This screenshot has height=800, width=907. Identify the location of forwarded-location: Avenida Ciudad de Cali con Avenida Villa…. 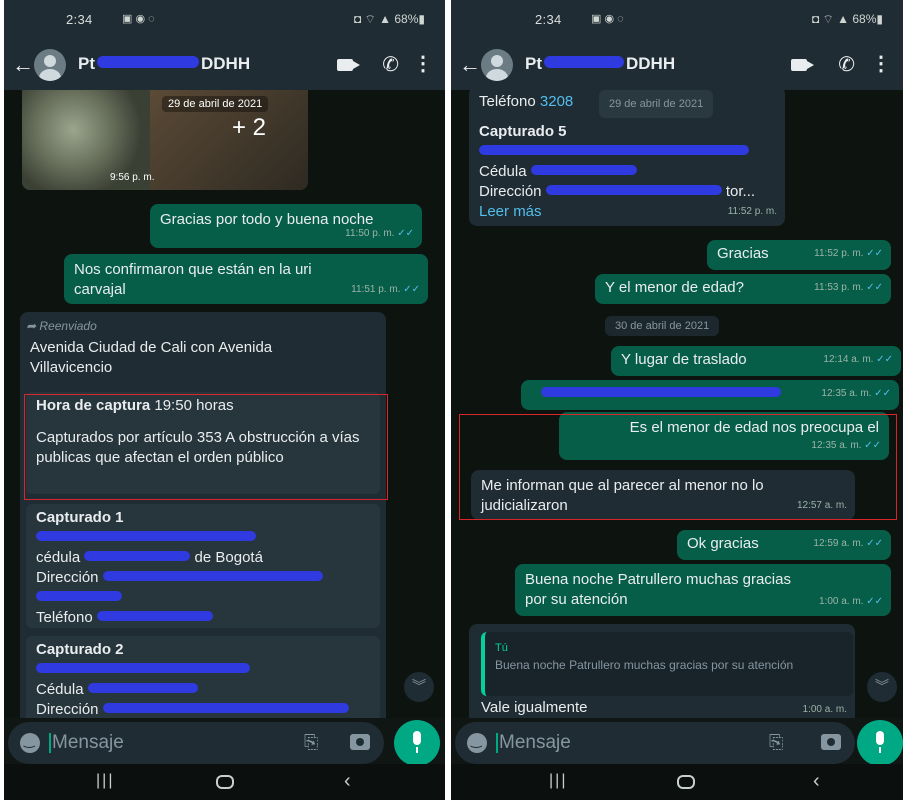
(151, 357).